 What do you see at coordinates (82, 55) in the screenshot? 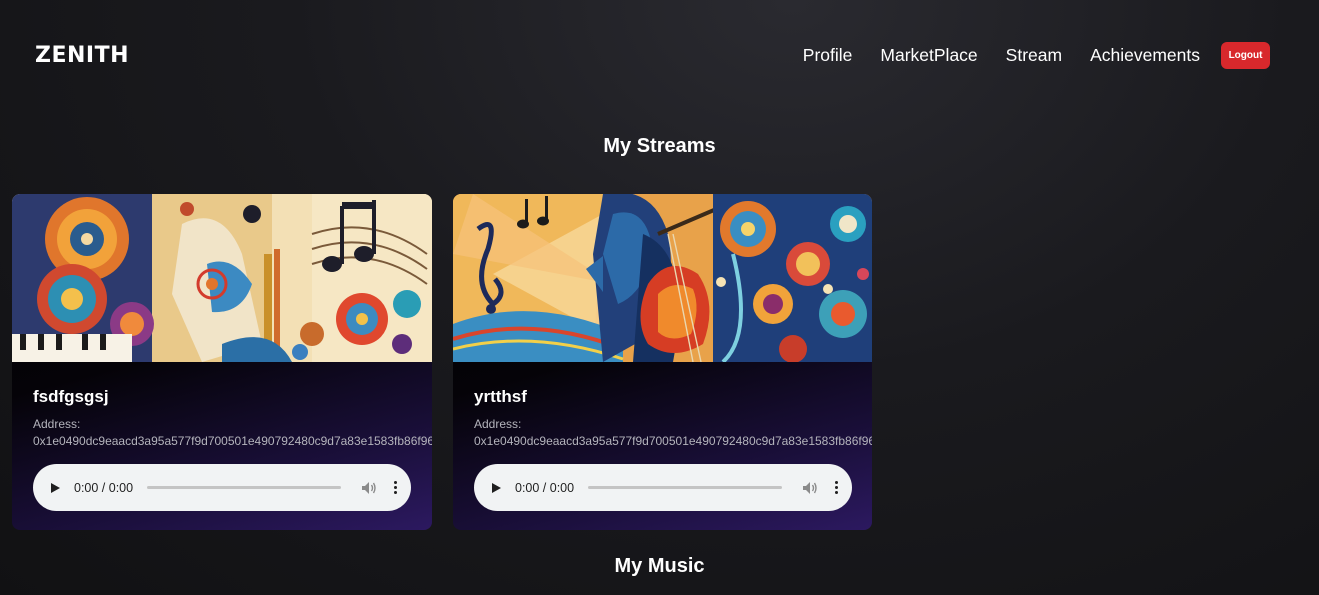
I see `zenith-logo: ZENITH` at bounding box center [82, 55].